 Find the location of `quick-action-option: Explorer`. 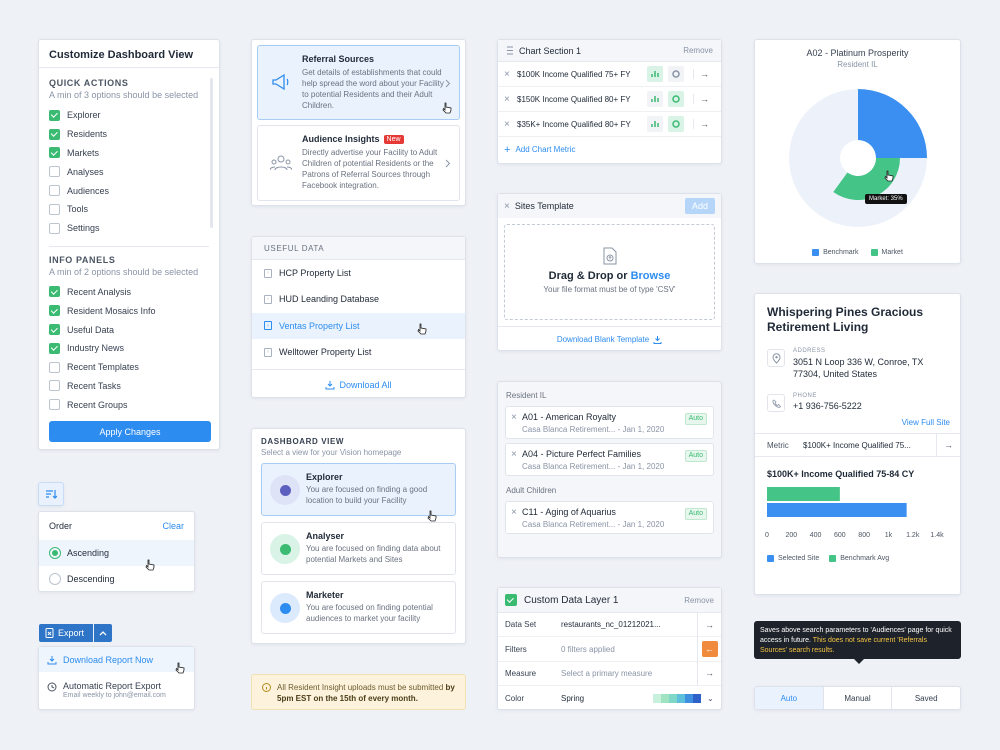

quick-action-option: Explorer is located at coordinates (129, 115).